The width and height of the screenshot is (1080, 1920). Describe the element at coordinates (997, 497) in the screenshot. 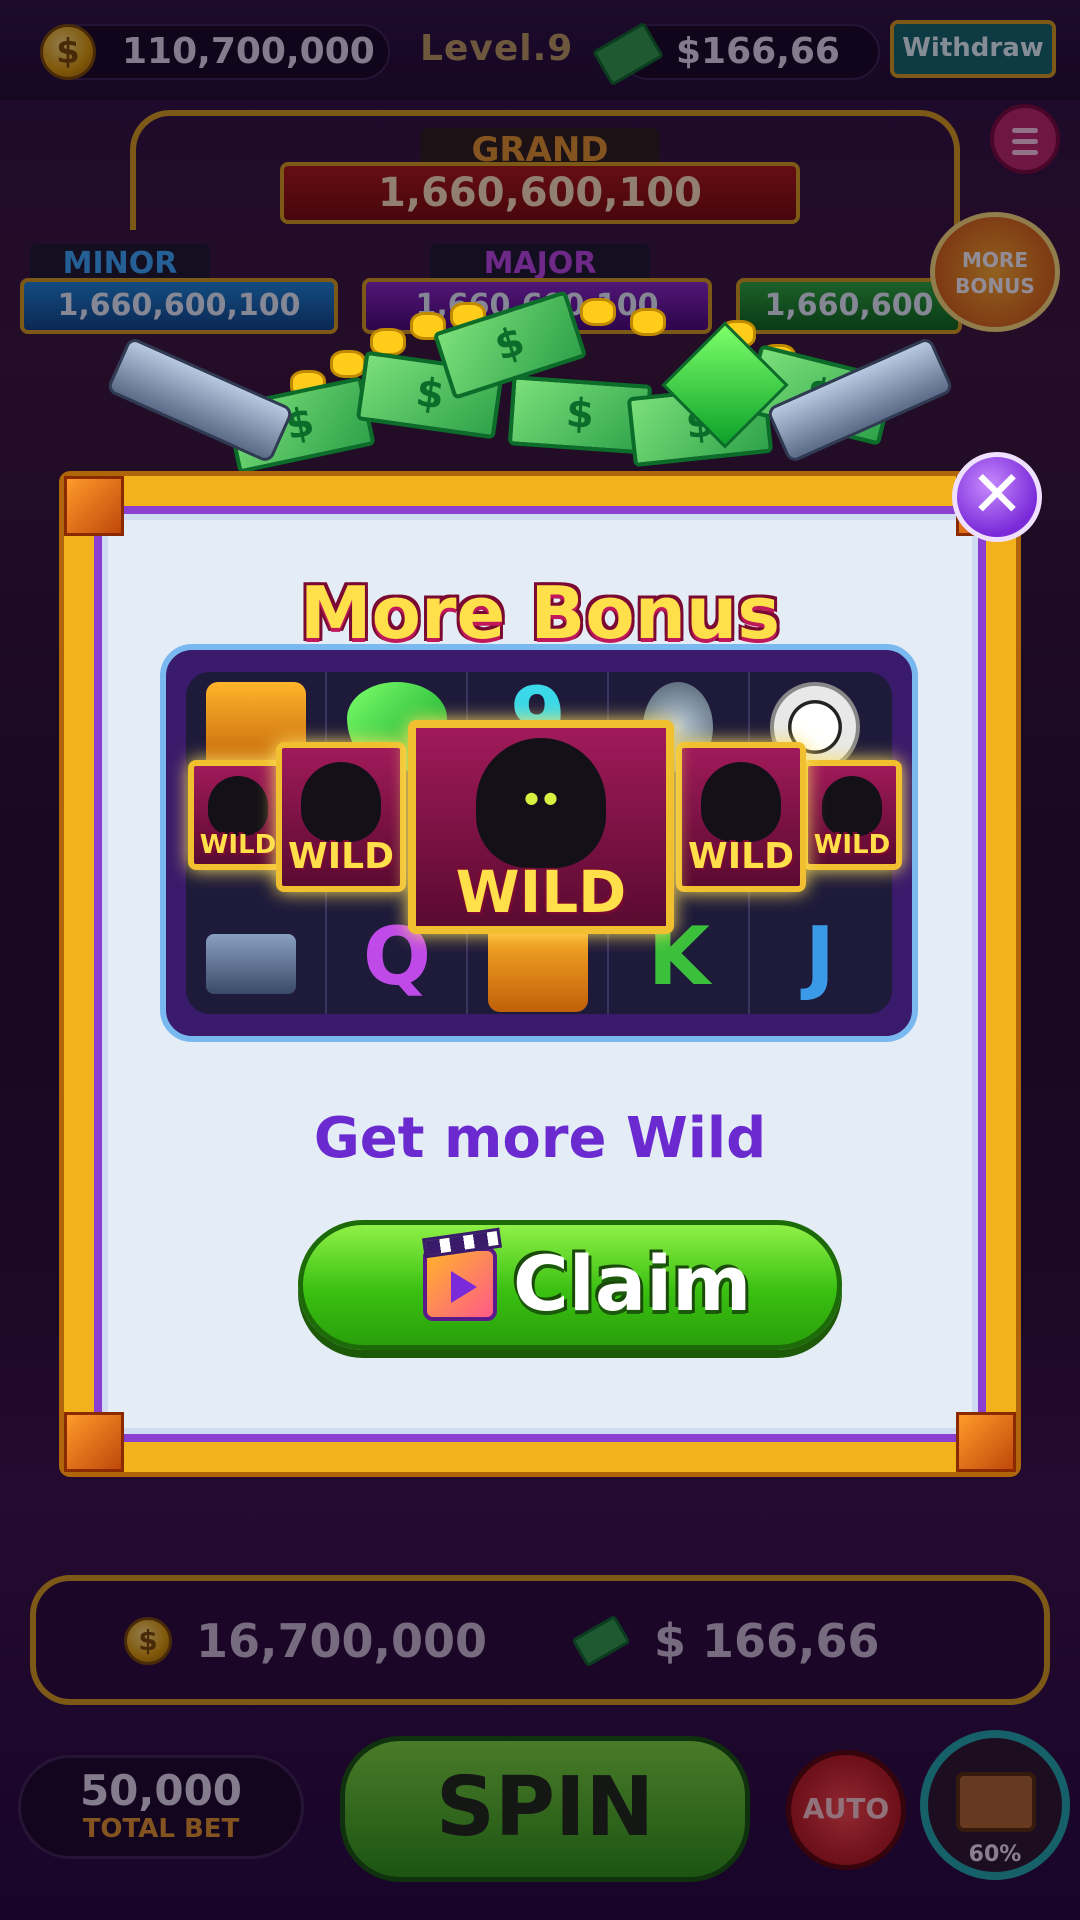

I see `close-button: ✕` at that location.